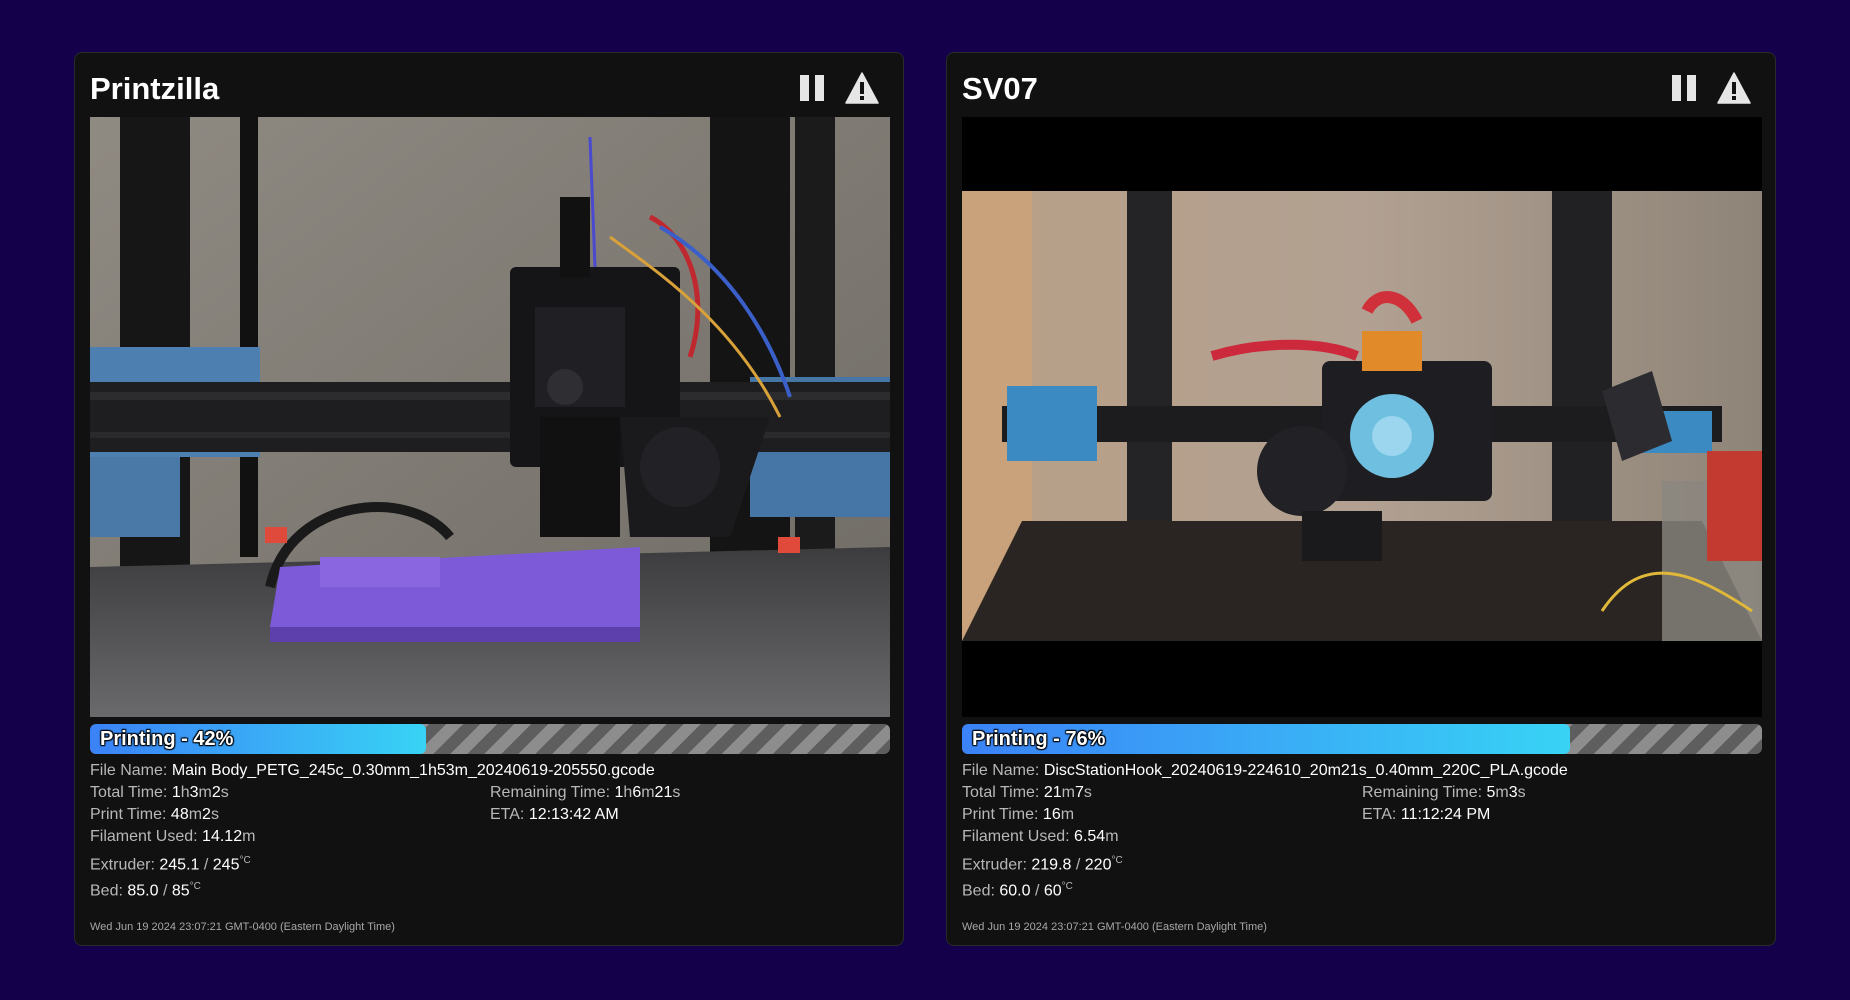 The image size is (1850, 1000). I want to click on total-time-row: Total Time: 1h3m2s, so click(159, 793).